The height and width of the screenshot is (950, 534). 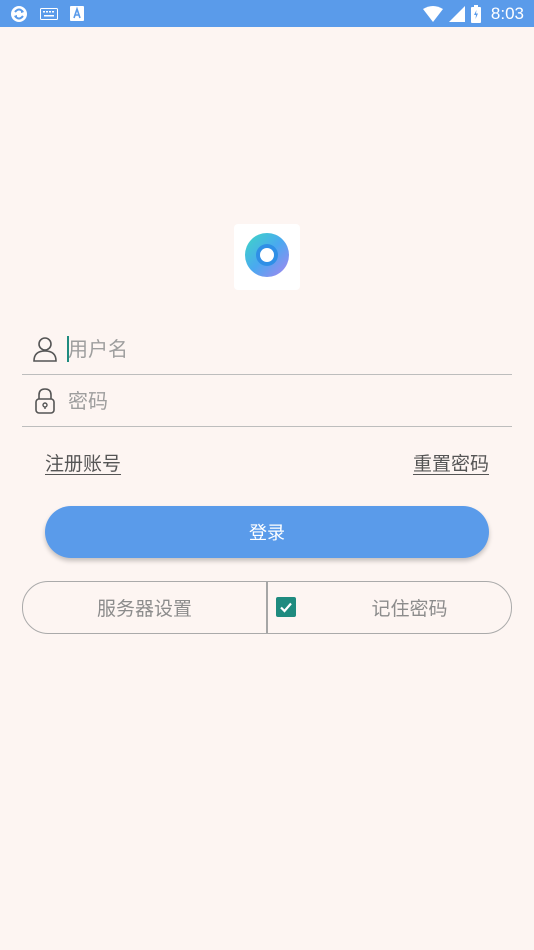 I want to click on keyboard-icon, so click(x=49, y=13).